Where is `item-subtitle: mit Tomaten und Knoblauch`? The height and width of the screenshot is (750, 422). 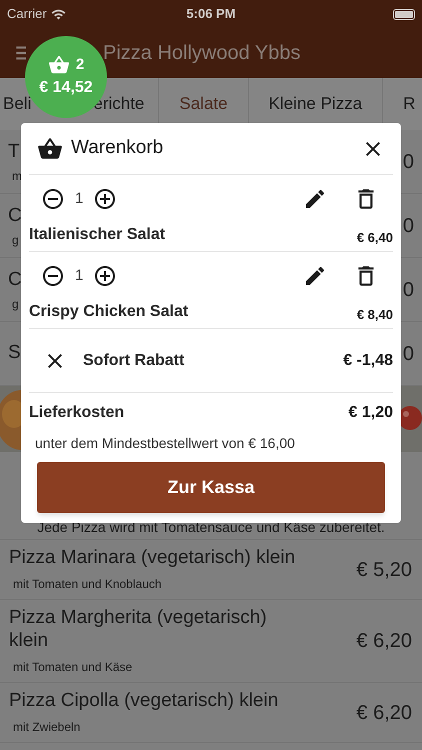
item-subtitle: mit Tomaten und Knoblauch is located at coordinates (87, 584).